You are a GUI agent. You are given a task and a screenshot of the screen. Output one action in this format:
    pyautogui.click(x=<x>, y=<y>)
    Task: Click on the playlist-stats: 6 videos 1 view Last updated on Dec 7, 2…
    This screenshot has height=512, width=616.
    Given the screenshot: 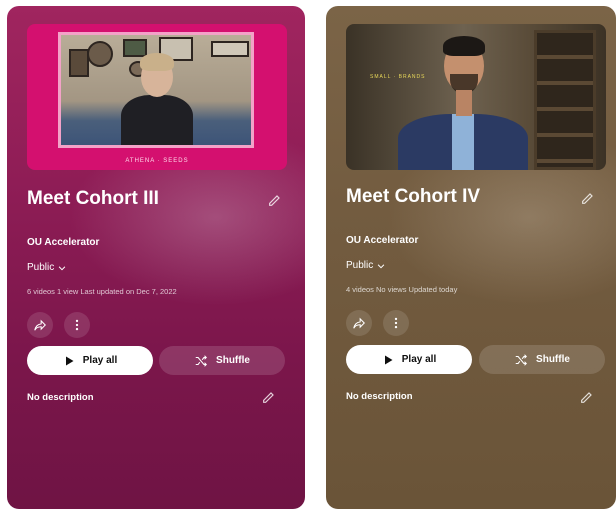 What is the action you would take?
    pyautogui.click(x=102, y=291)
    